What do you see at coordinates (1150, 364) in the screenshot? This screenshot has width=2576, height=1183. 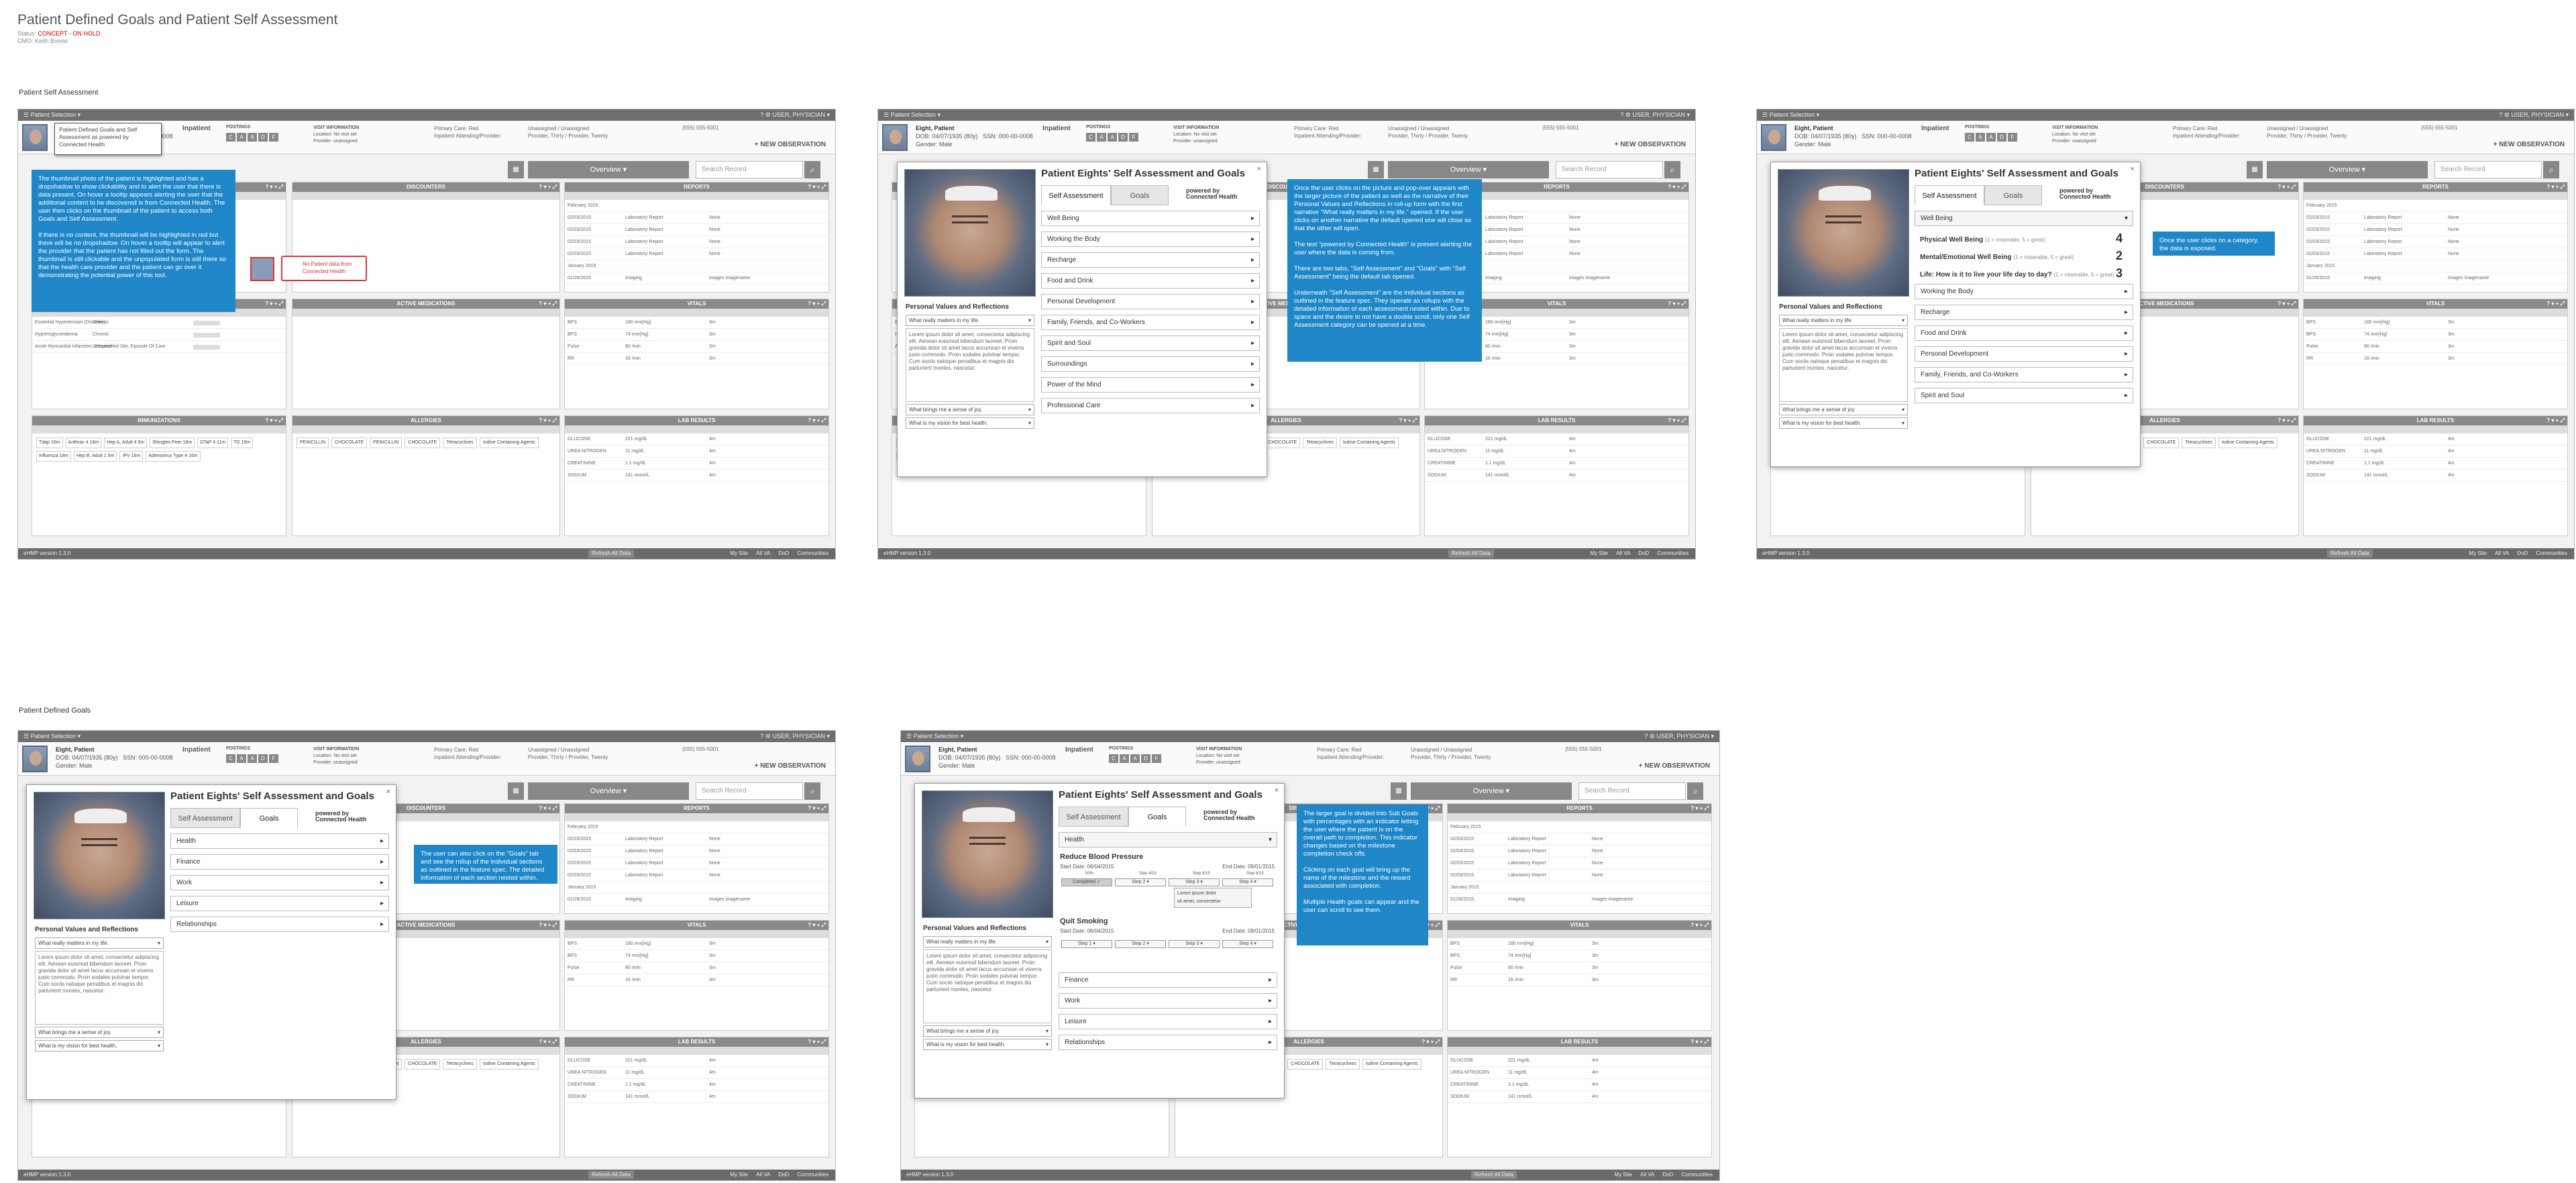 I see `category-rollup: Surroundings` at bounding box center [1150, 364].